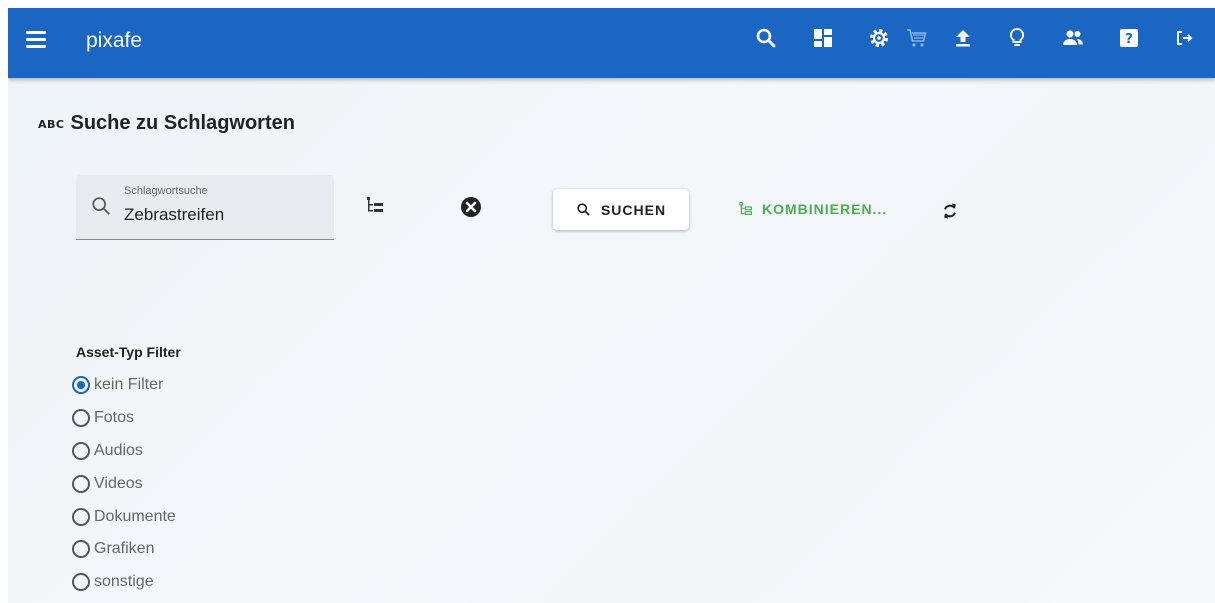  Describe the element at coordinates (135, 516) in the screenshot. I see `filter-option-label: Dokumente` at that location.